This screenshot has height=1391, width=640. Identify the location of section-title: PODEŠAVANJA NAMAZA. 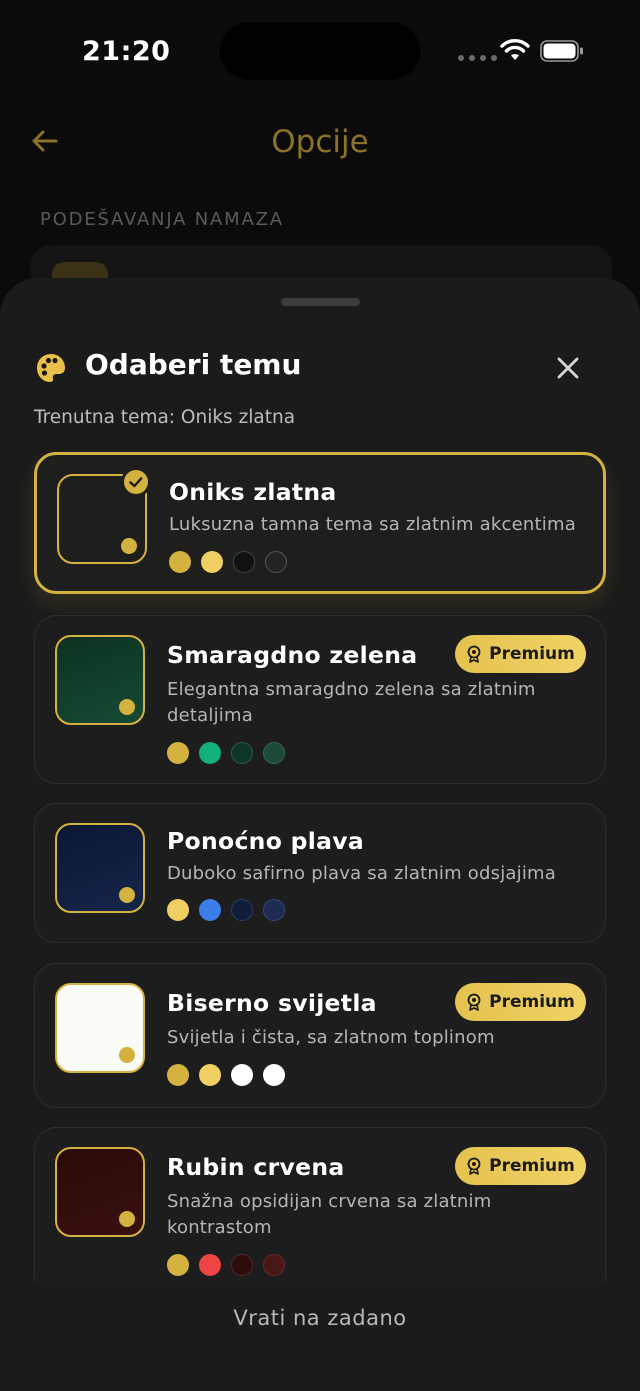
(162, 219).